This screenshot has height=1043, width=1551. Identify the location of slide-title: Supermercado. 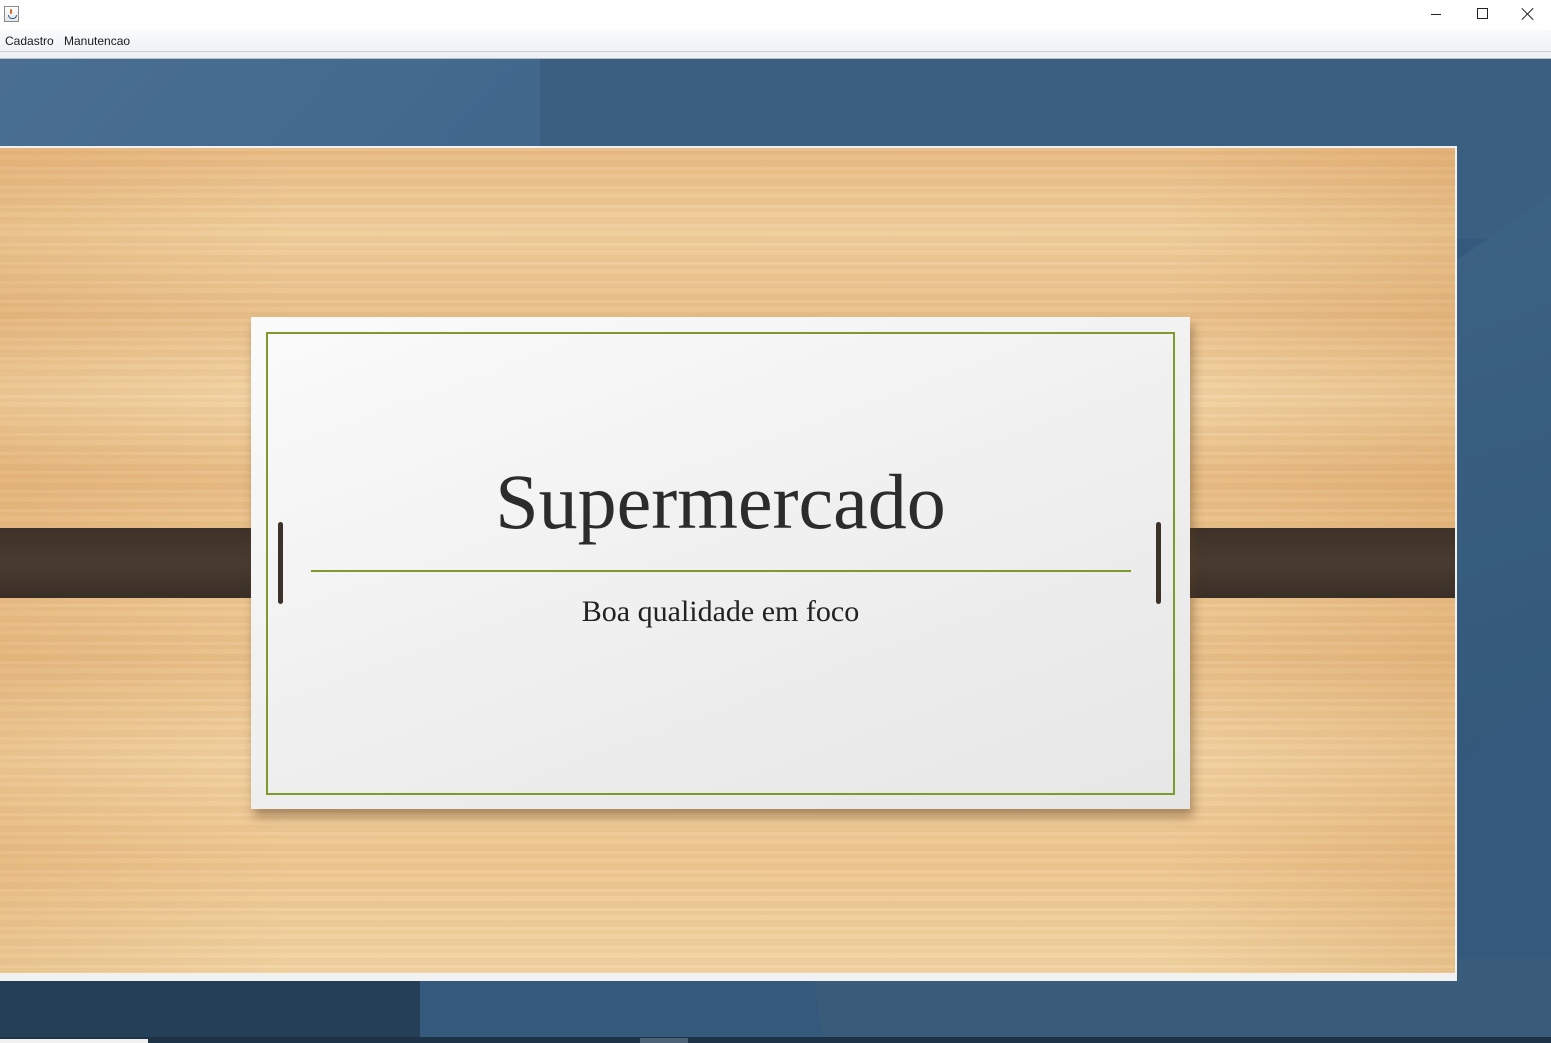
(720, 501).